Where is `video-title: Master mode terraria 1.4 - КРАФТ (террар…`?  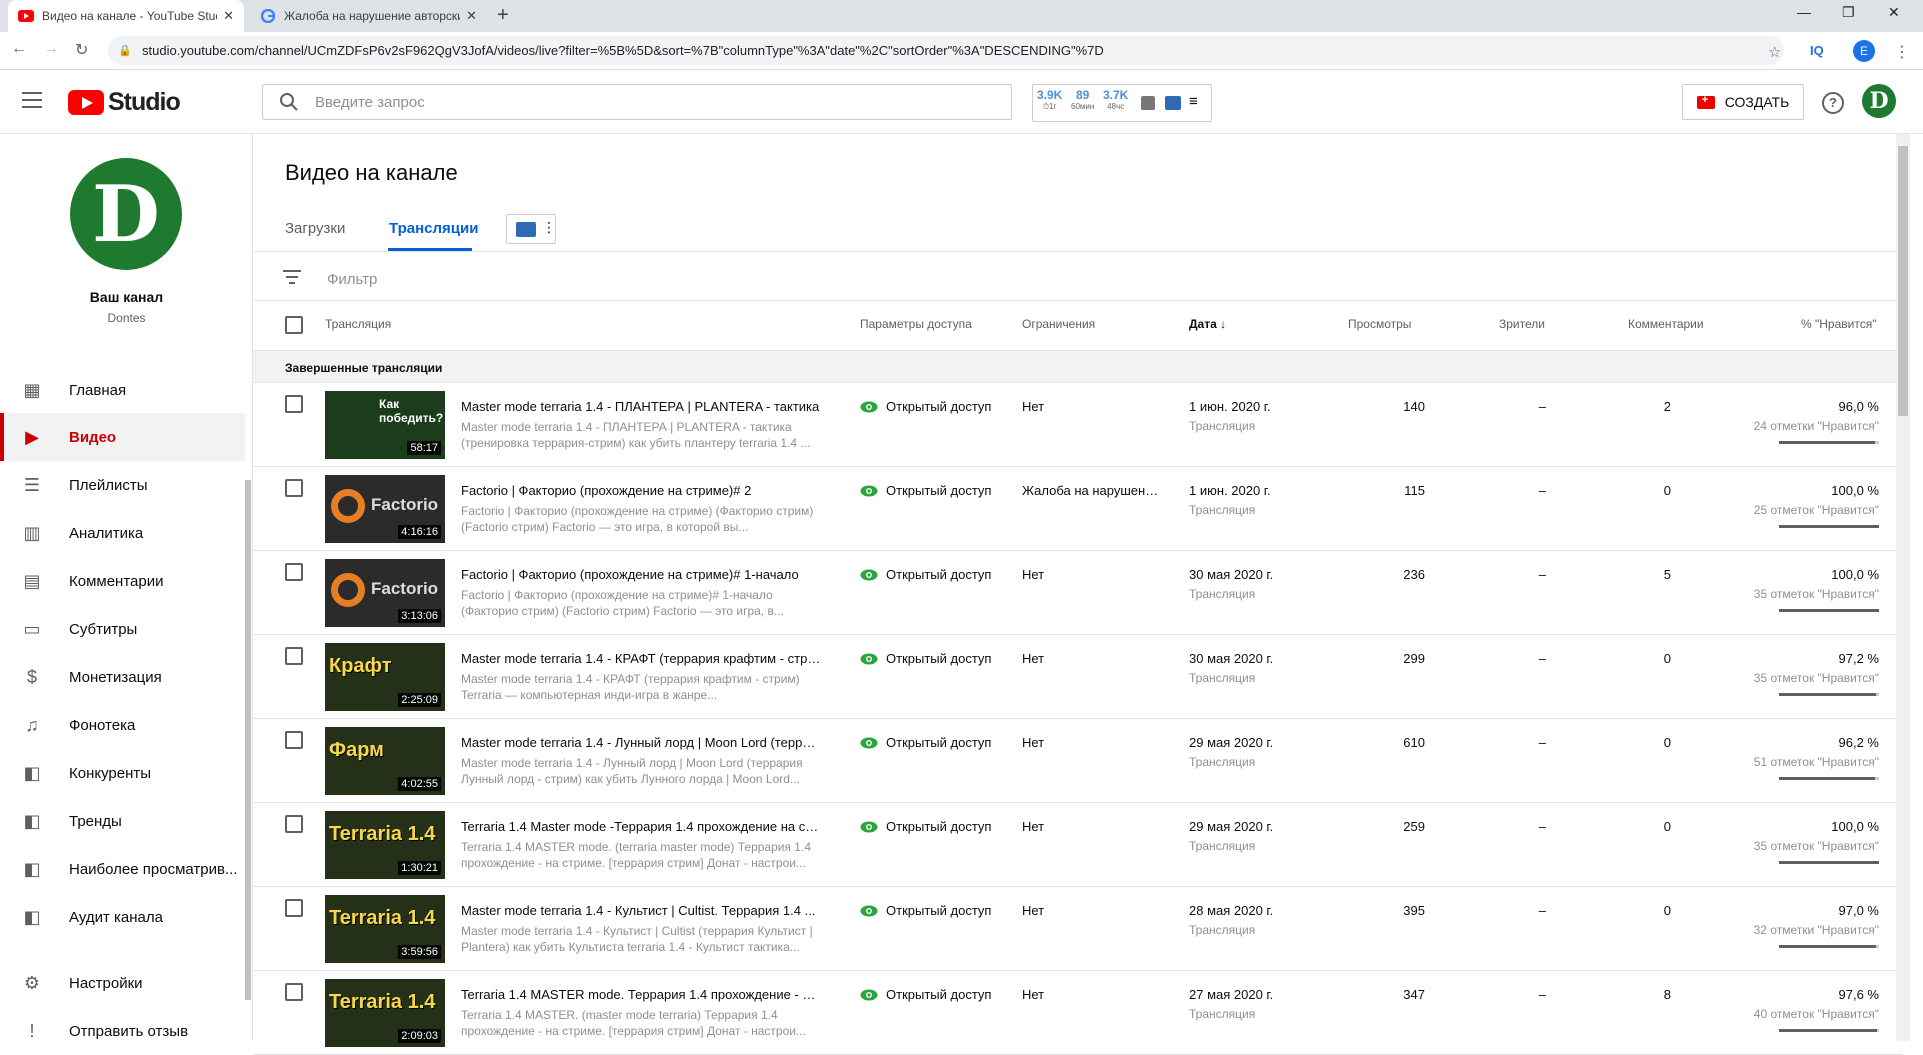
video-title: Master mode terraria 1.4 - КРАФТ (террар… is located at coordinates (641, 658).